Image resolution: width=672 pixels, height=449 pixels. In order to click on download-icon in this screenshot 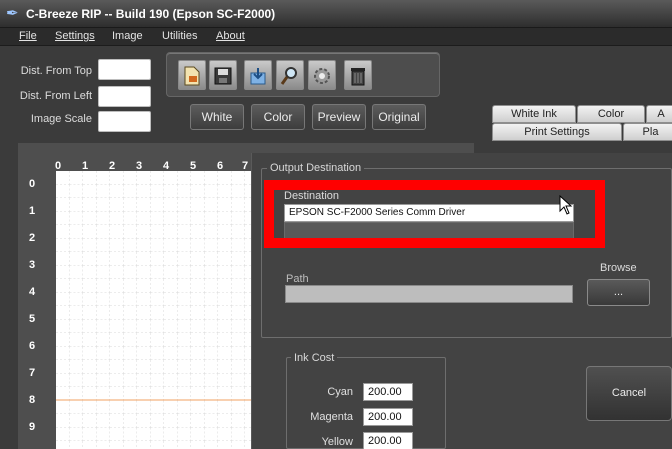, I will do `click(258, 76)`.